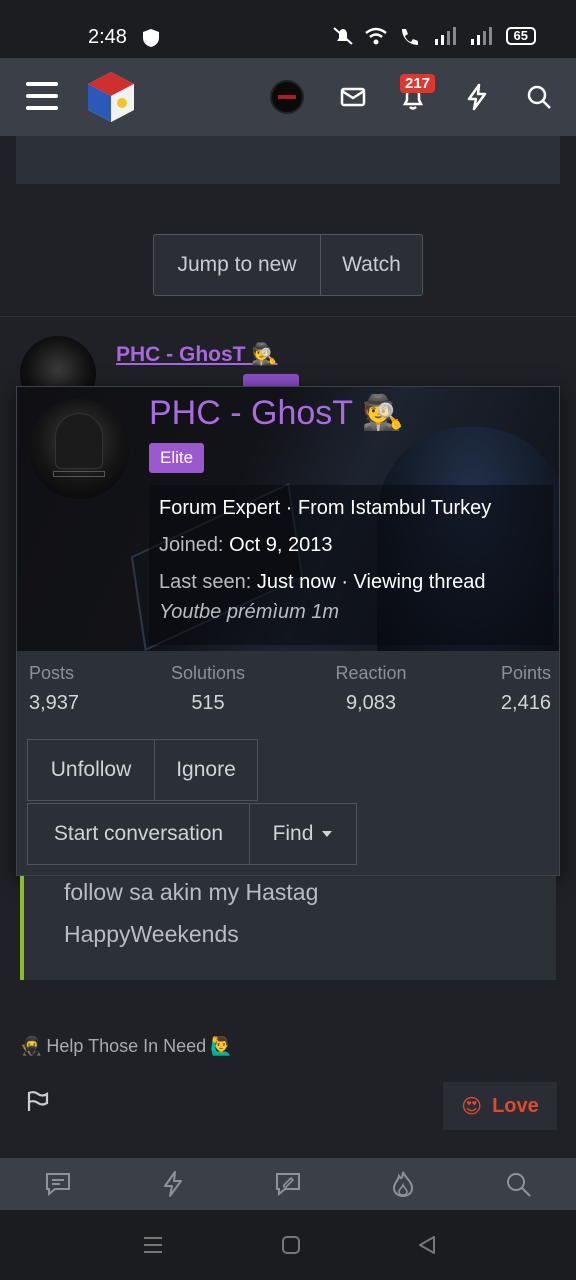 The image size is (576, 1280). I want to click on new-post-icon, so click(288, 1184).